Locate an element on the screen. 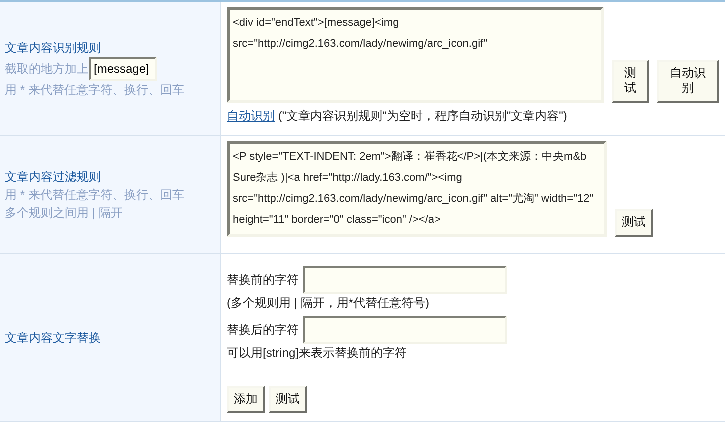 This screenshot has width=725, height=424. action-button: 添加 is located at coordinates (246, 400).